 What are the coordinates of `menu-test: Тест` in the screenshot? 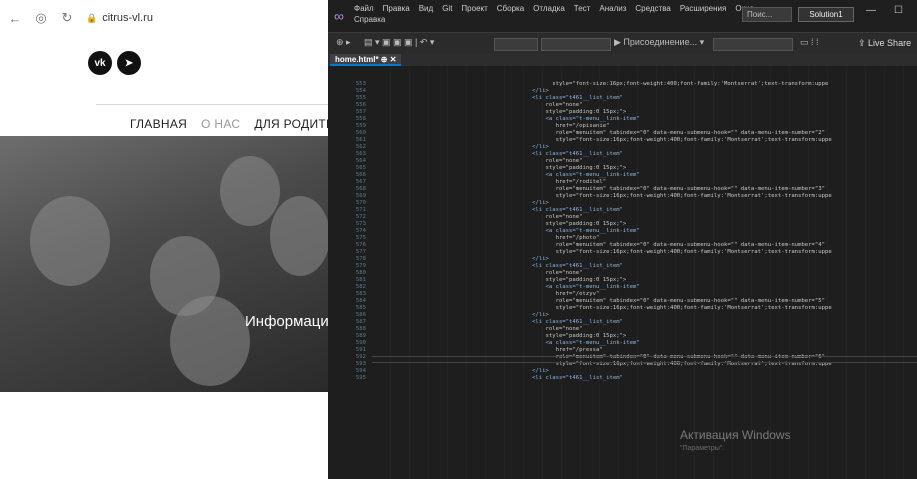 It's located at (582, 8).